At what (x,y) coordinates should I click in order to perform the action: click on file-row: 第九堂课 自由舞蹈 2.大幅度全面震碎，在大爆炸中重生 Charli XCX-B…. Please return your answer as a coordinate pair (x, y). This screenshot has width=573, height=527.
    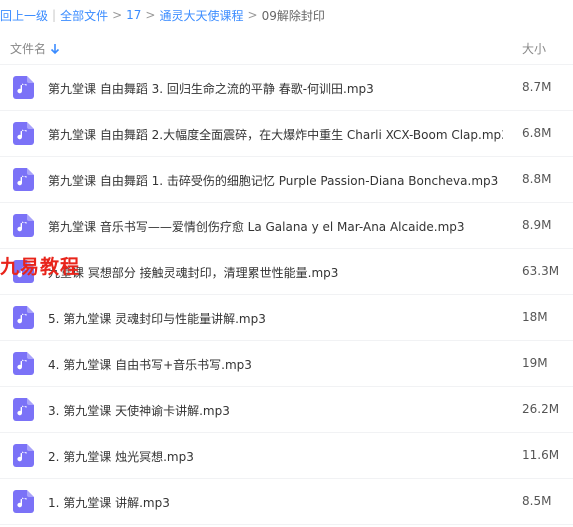
    Looking at the image, I should click on (286, 134).